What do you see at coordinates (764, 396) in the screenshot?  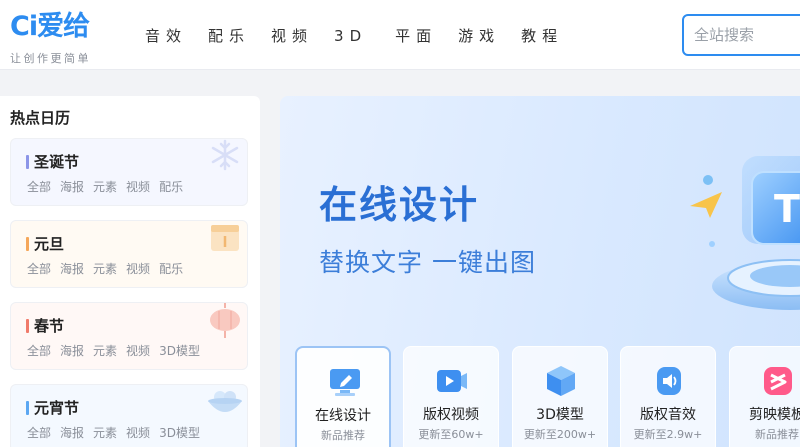 I see `tool-card-capcut-template: 剪映模板 新品推荐` at bounding box center [764, 396].